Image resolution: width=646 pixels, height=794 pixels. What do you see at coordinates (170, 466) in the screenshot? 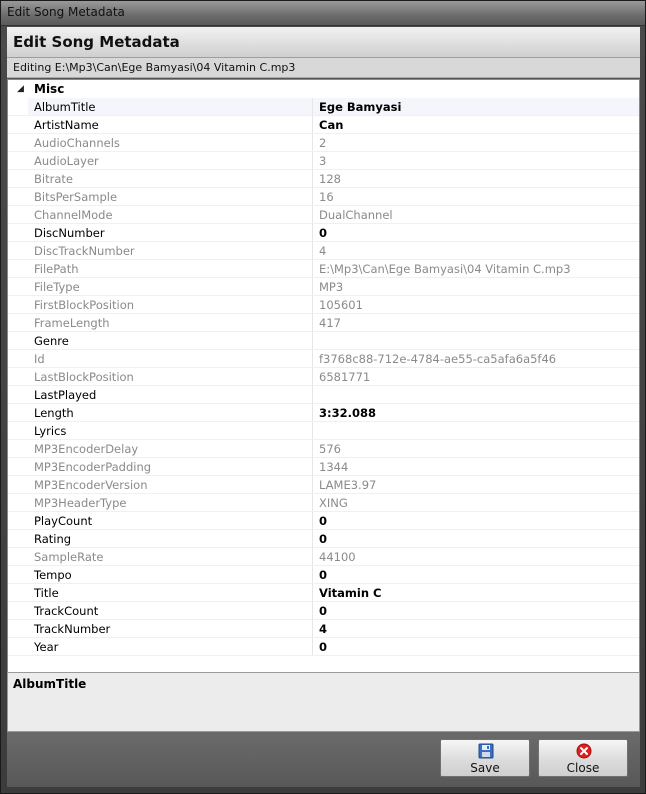
I see `property-name: MP3EncoderPadding` at bounding box center [170, 466].